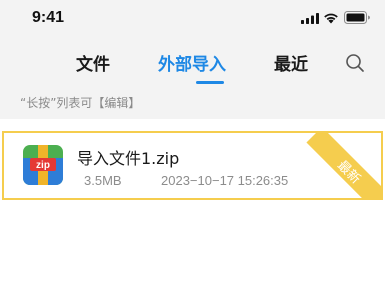 Image resolution: width=385 pixels, height=292 pixels. I want to click on search-icon, so click(355, 63).